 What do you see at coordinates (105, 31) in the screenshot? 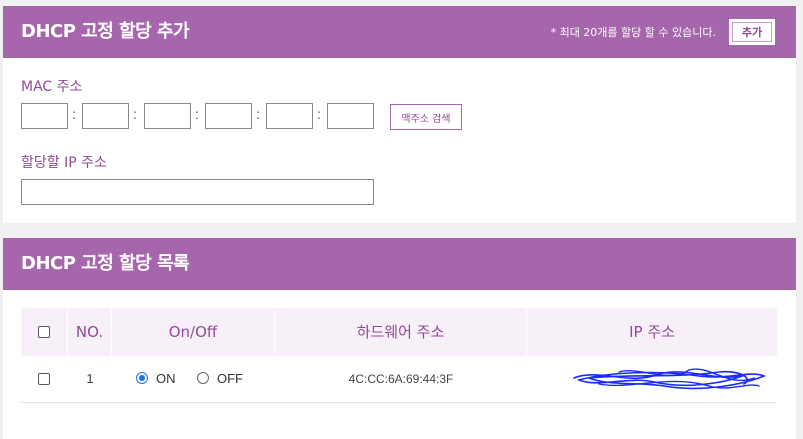
I see `dhcp-add-title: DHCP 고정 할당 추가` at bounding box center [105, 31].